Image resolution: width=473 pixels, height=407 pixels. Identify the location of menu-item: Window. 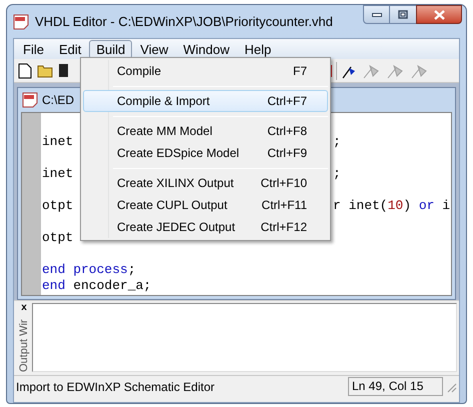
(206, 49).